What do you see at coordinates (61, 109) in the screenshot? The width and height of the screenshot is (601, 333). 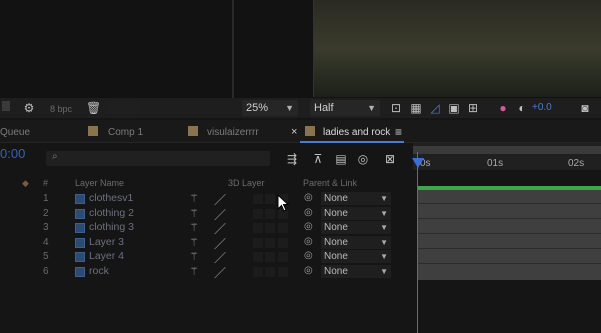 I see `bit-depth-label: 8 bpc` at bounding box center [61, 109].